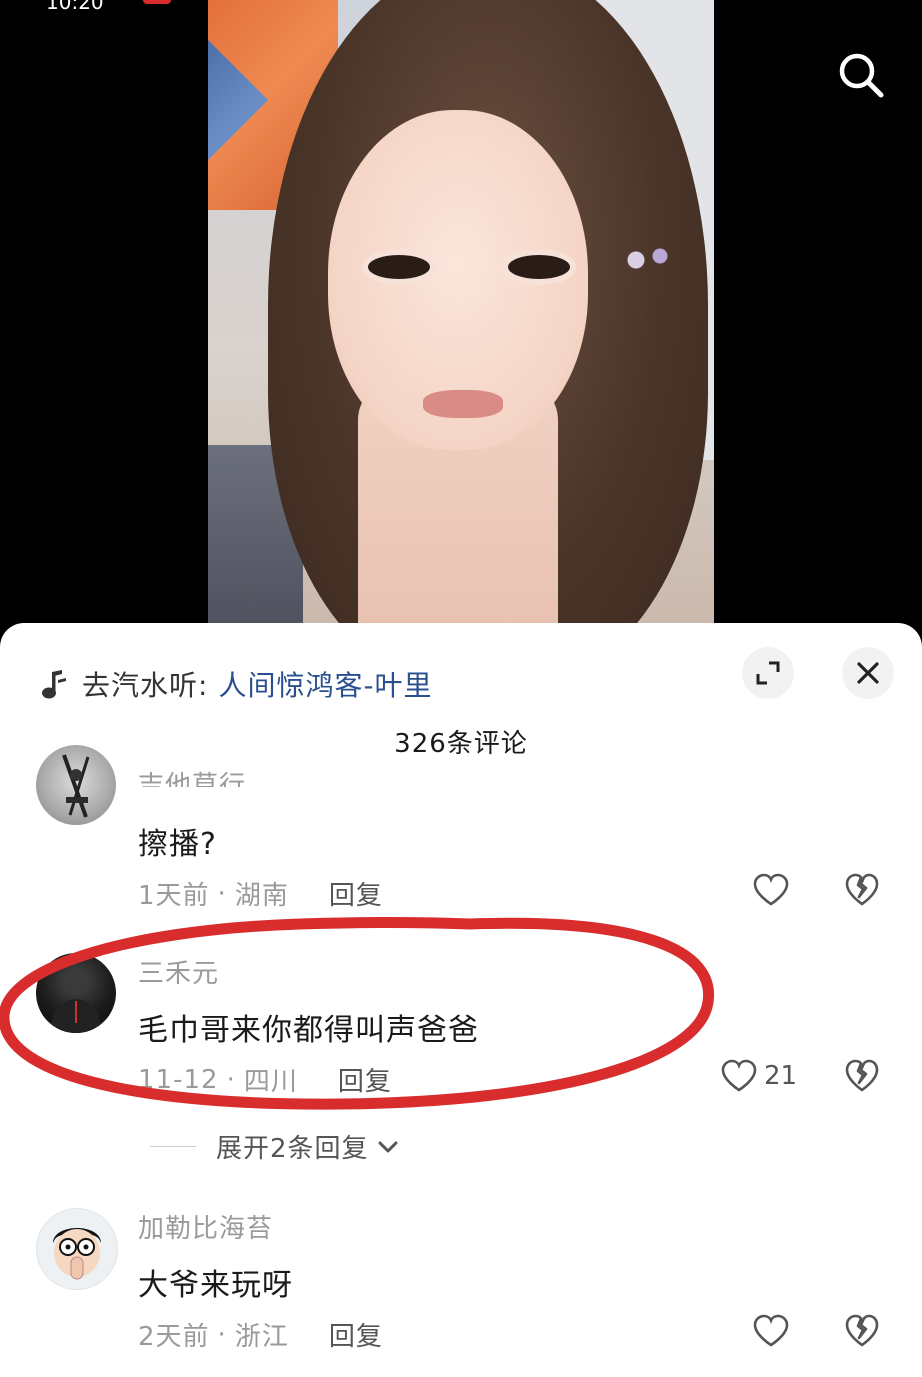 The height and width of the screenshot is (1377, 922). I want to click on hairpin, so click(648, 260).